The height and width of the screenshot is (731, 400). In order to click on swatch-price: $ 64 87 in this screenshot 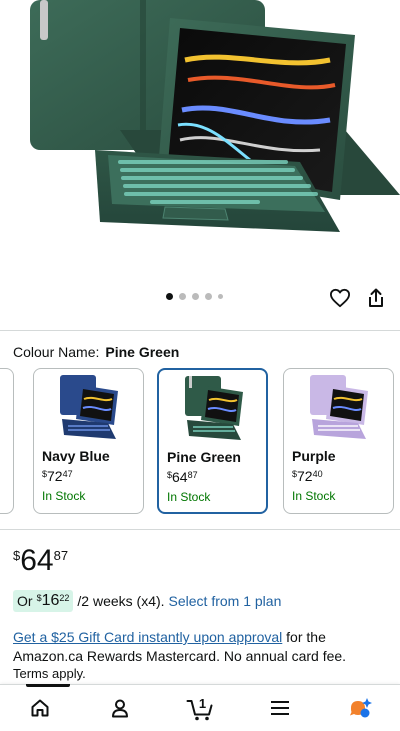, I will do `click(182, 477)`.